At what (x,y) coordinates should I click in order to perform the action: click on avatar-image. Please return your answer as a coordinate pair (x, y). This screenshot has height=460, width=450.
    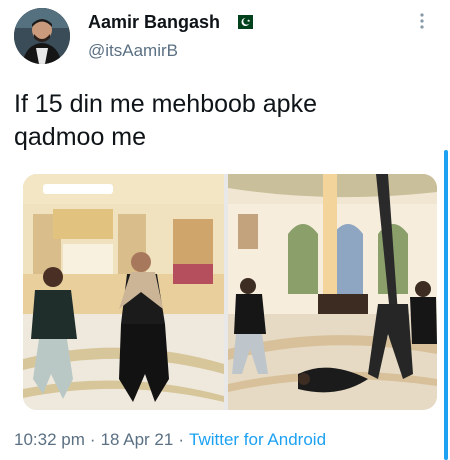
    Looking at the image, I should click on (42, 36).